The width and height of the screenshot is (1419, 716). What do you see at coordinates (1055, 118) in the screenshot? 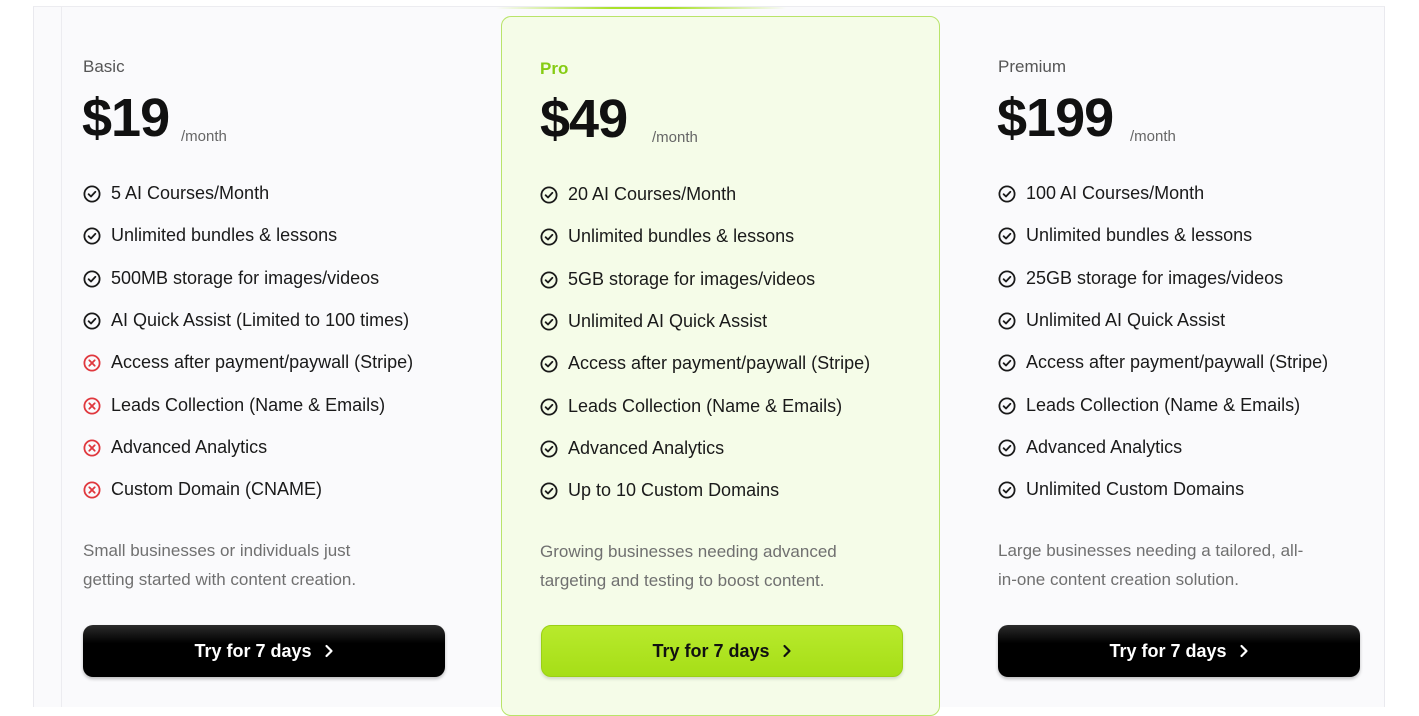
I see `plan-price: $199` at bounding box center [1055, 118].